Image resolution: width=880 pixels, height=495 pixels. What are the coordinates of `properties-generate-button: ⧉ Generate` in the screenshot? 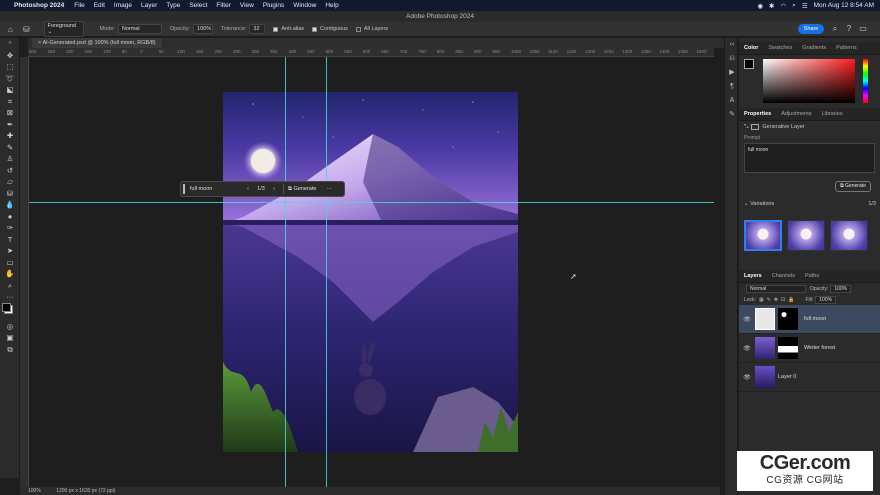 It's located at (853, 186).